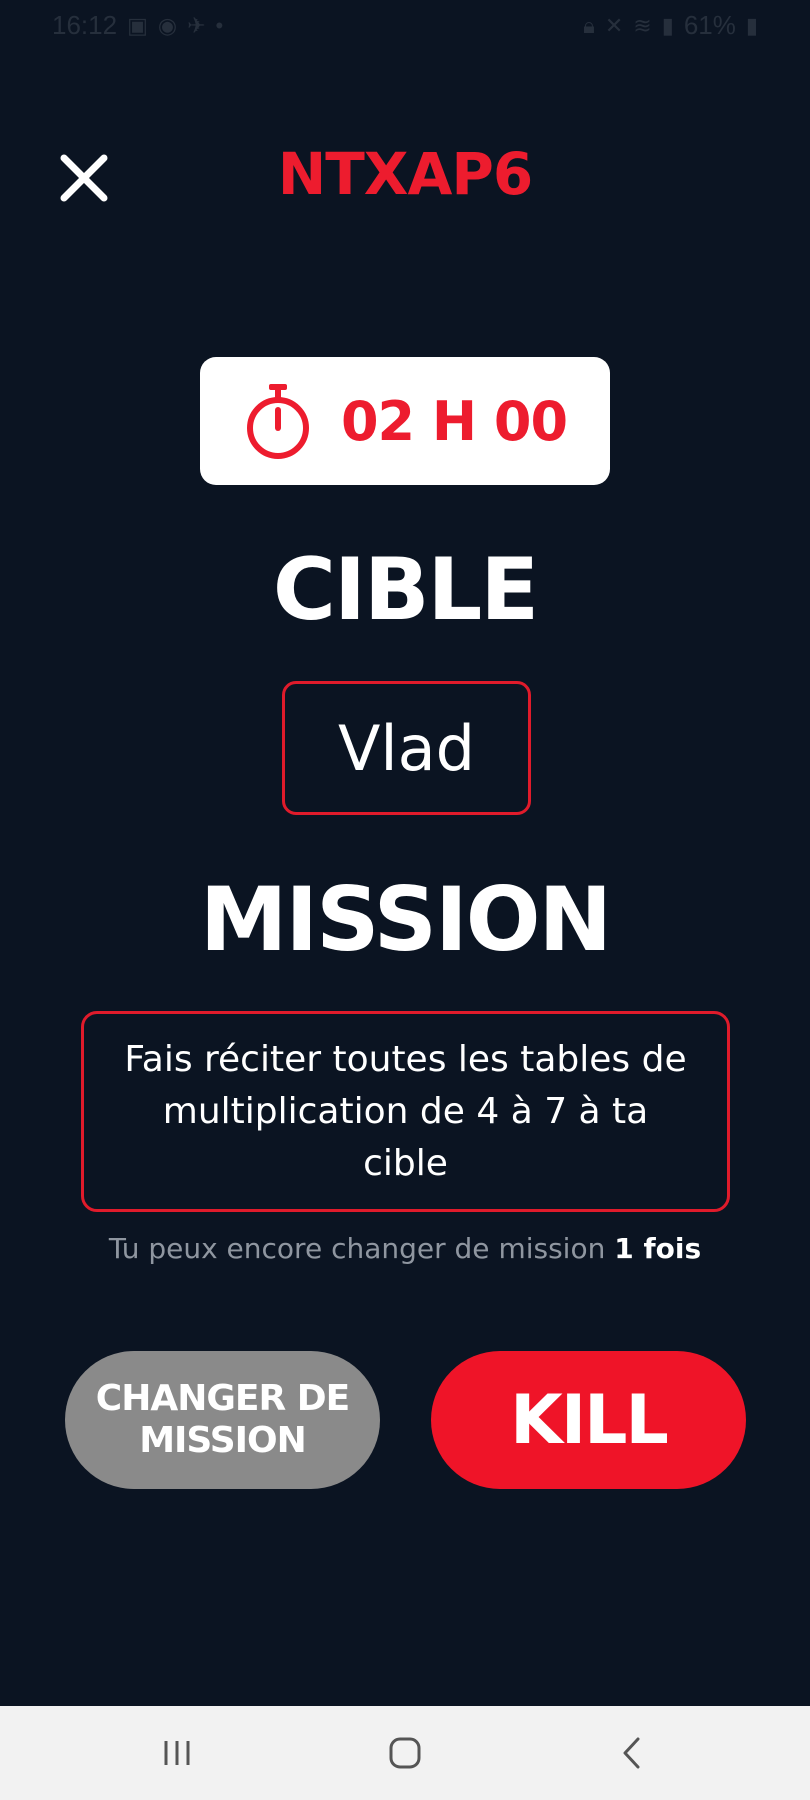  What do you see at coordinates (405, 26) in the screenshot?
I see `status-bar: 16:12 ▣ ◉ ✈ • 🔒︎ ✕ ≋ ▮ 61% ▮` at bounding box center [405, 26].